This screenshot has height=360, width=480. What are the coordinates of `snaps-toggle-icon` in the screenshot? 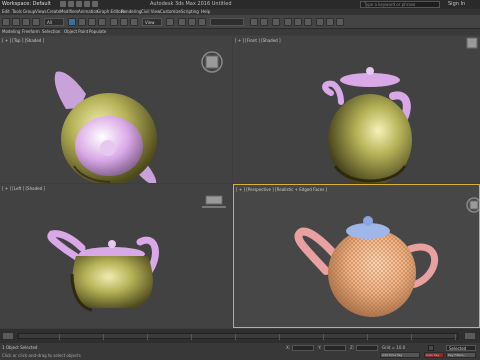 It's located at (182, 22).